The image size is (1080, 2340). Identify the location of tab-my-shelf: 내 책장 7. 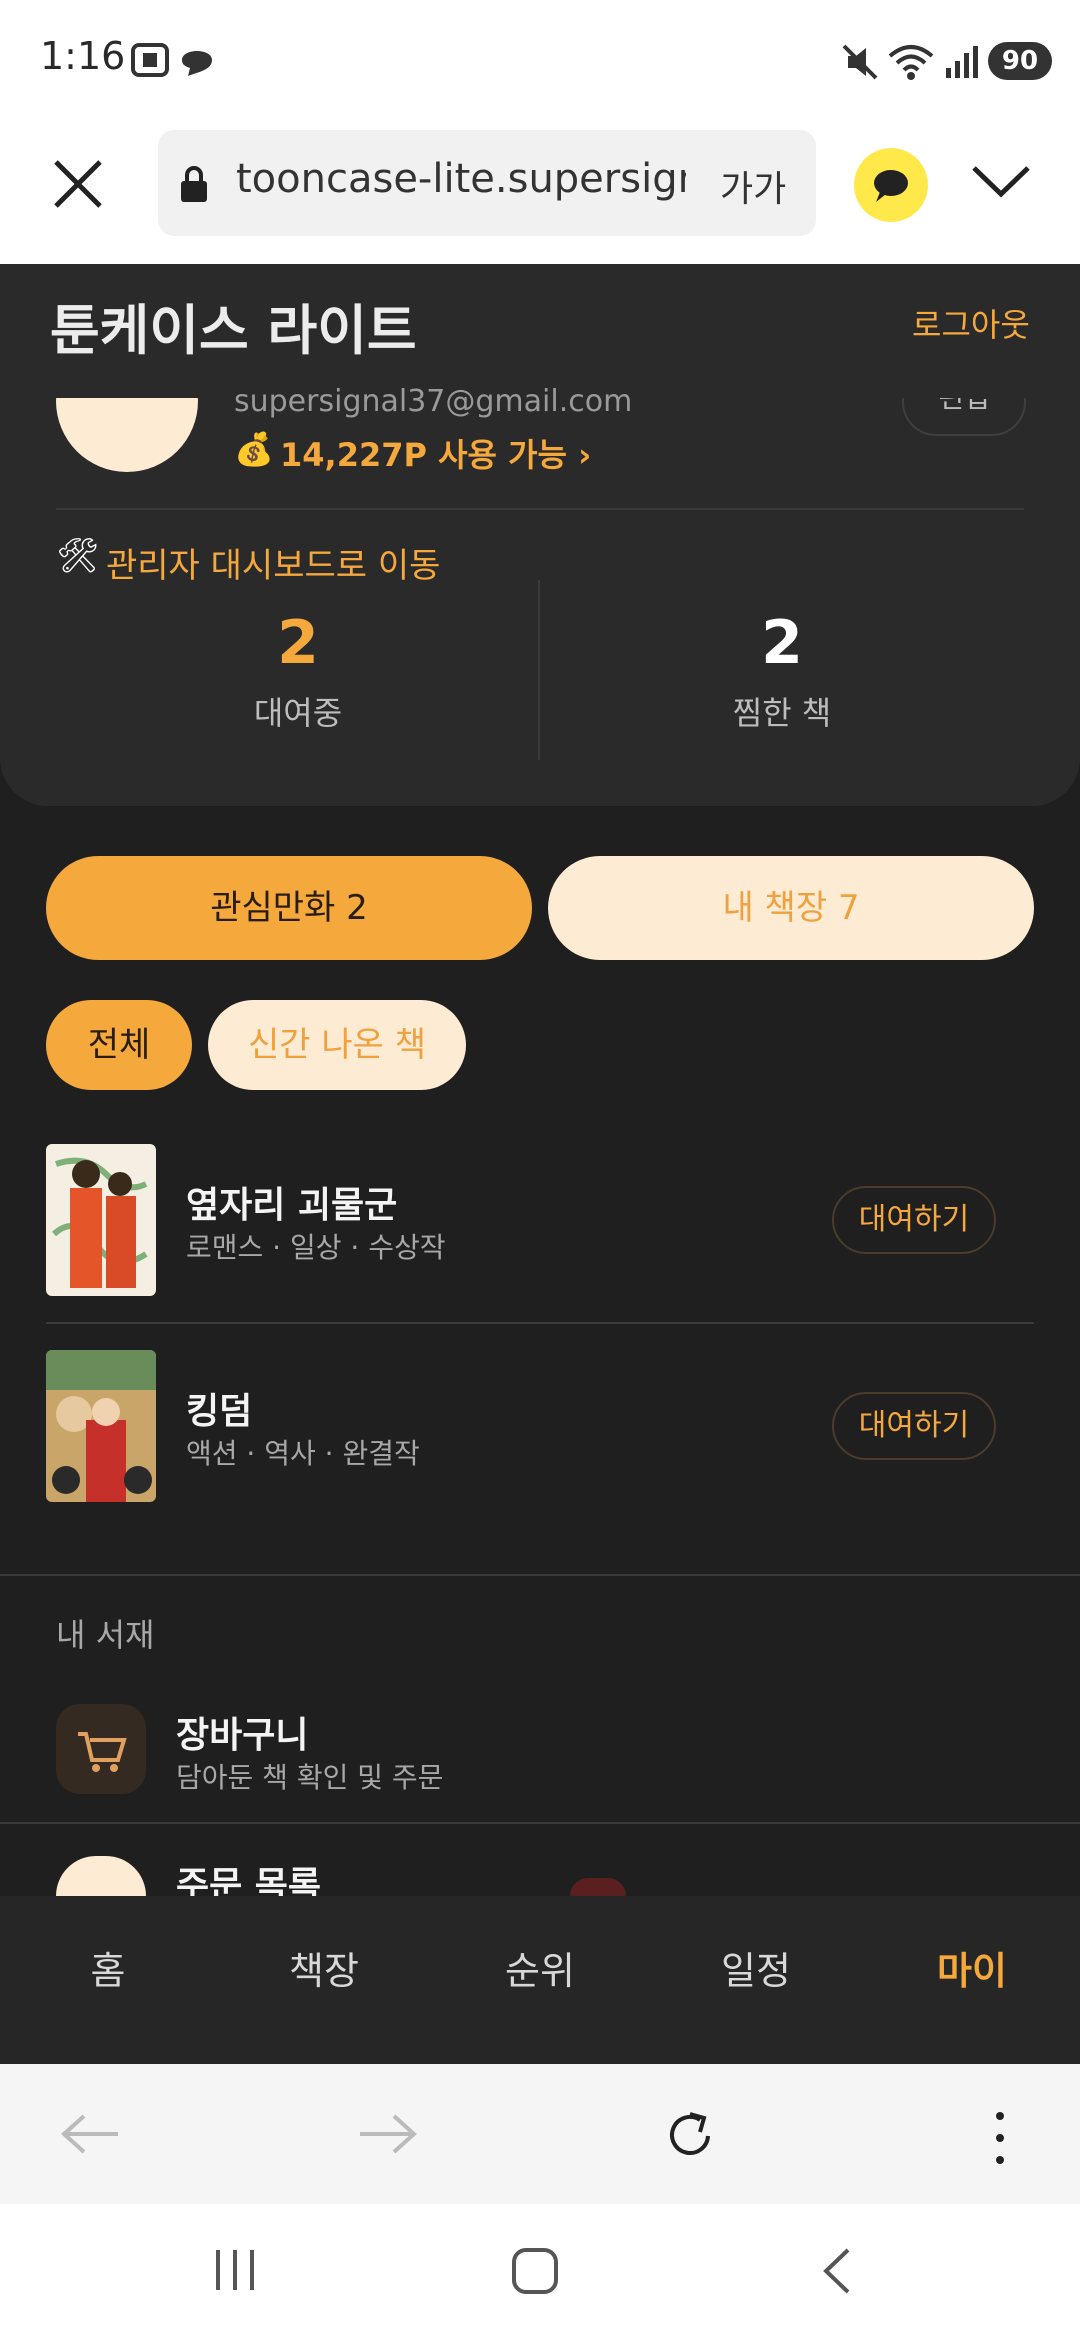
(791, 908).